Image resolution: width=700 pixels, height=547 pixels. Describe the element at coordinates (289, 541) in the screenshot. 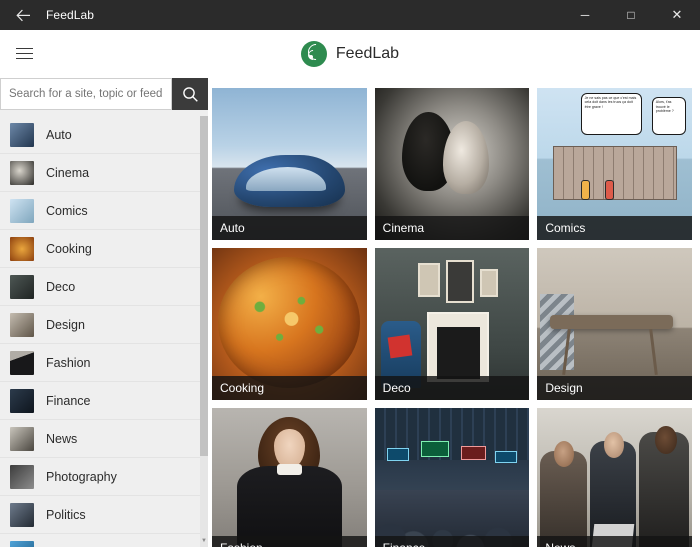

I see `tile-caption: Fashion` at that location.